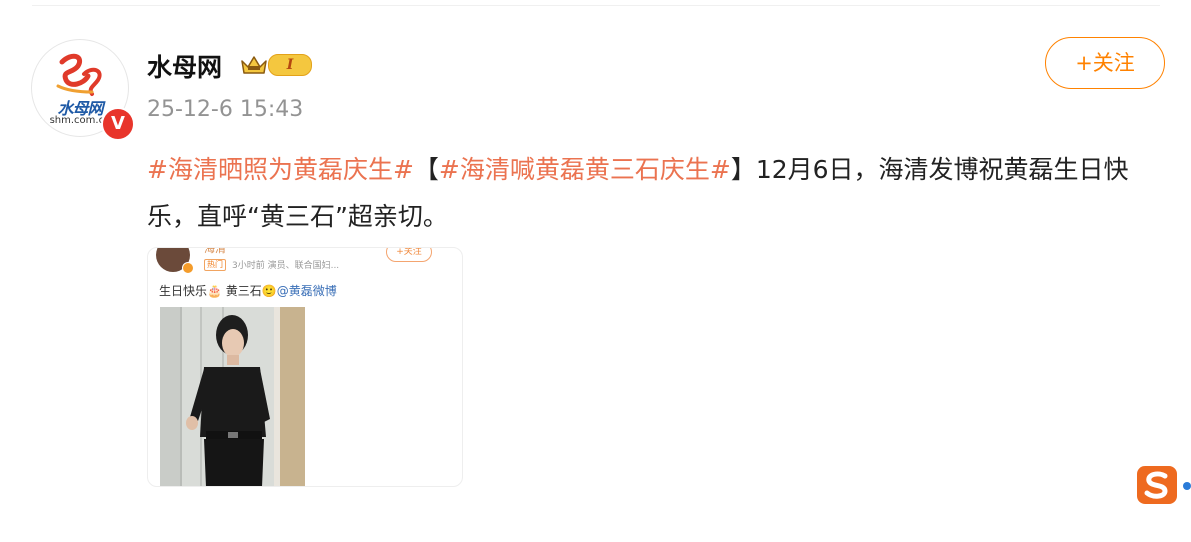 This screenshot has height=542, width=1191. I want to click on post-timestamp: 25-12-6 15:43, so click(225, 109).